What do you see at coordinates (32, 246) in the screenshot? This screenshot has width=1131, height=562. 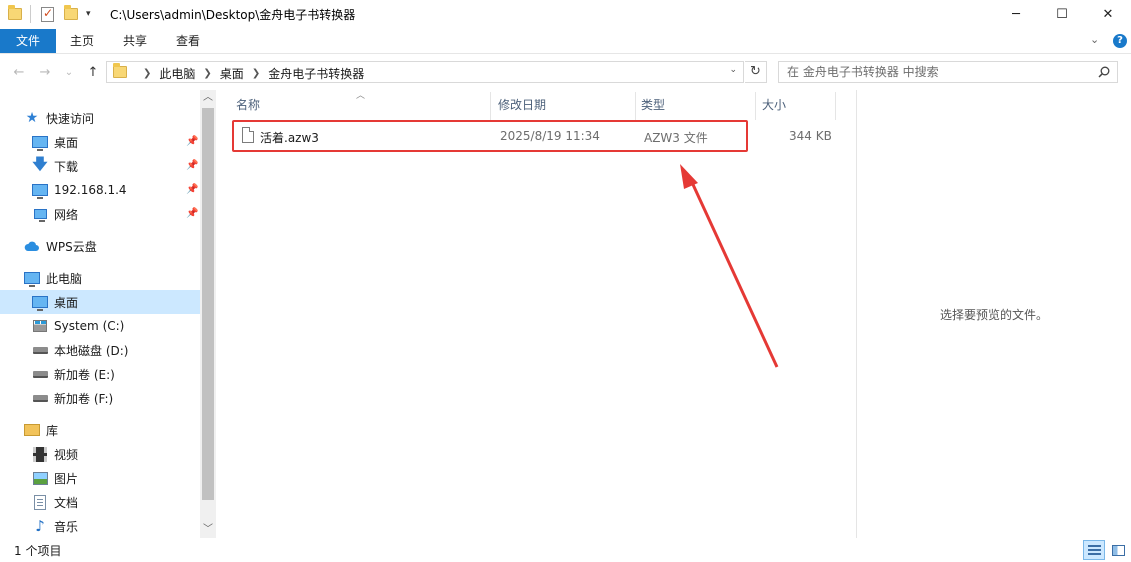 I see `cloud-icon` at bounding box center [32, 246].